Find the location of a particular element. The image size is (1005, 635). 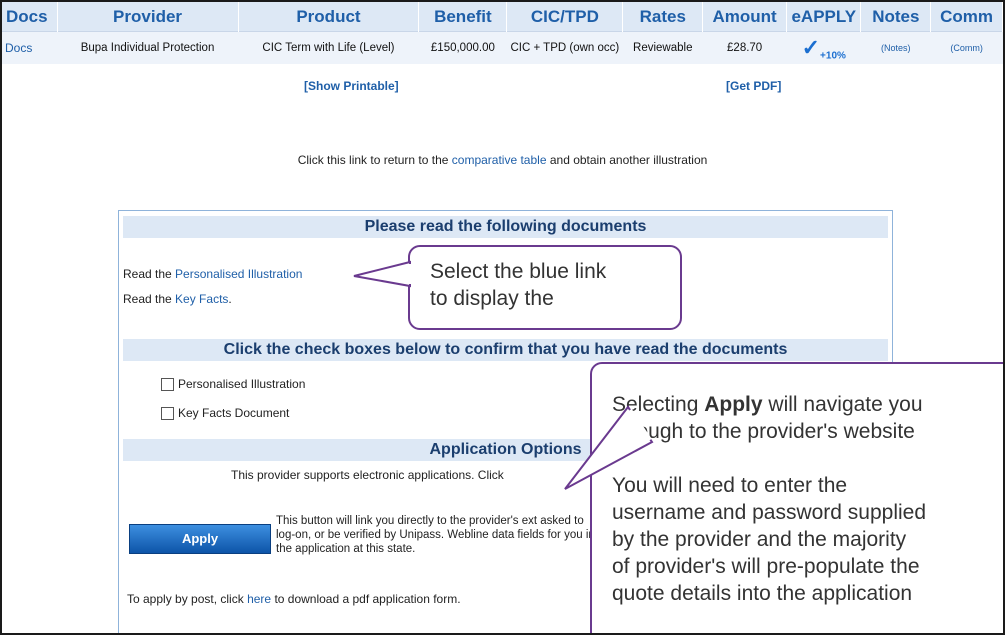

row-docs-link: Docs is located at coordinates (30, 47).